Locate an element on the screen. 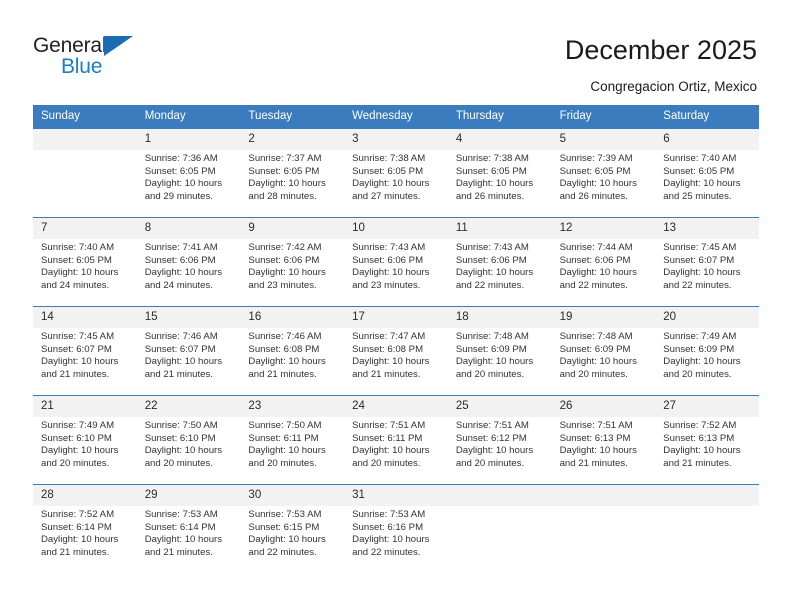  sunrise-text: Sunrise: 7:47 AM is located at coordinates (389, 336).